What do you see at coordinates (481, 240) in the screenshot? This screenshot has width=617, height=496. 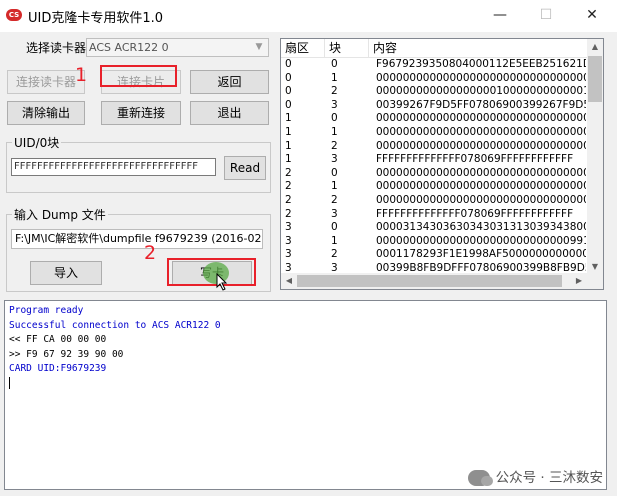 I see `content-cell: 00000000000000000000000000000991` at bounding box center [481, 240].